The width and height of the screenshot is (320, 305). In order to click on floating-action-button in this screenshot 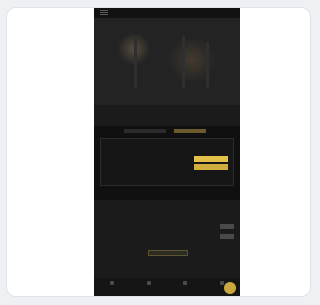, I will do `click(230, 288)`.